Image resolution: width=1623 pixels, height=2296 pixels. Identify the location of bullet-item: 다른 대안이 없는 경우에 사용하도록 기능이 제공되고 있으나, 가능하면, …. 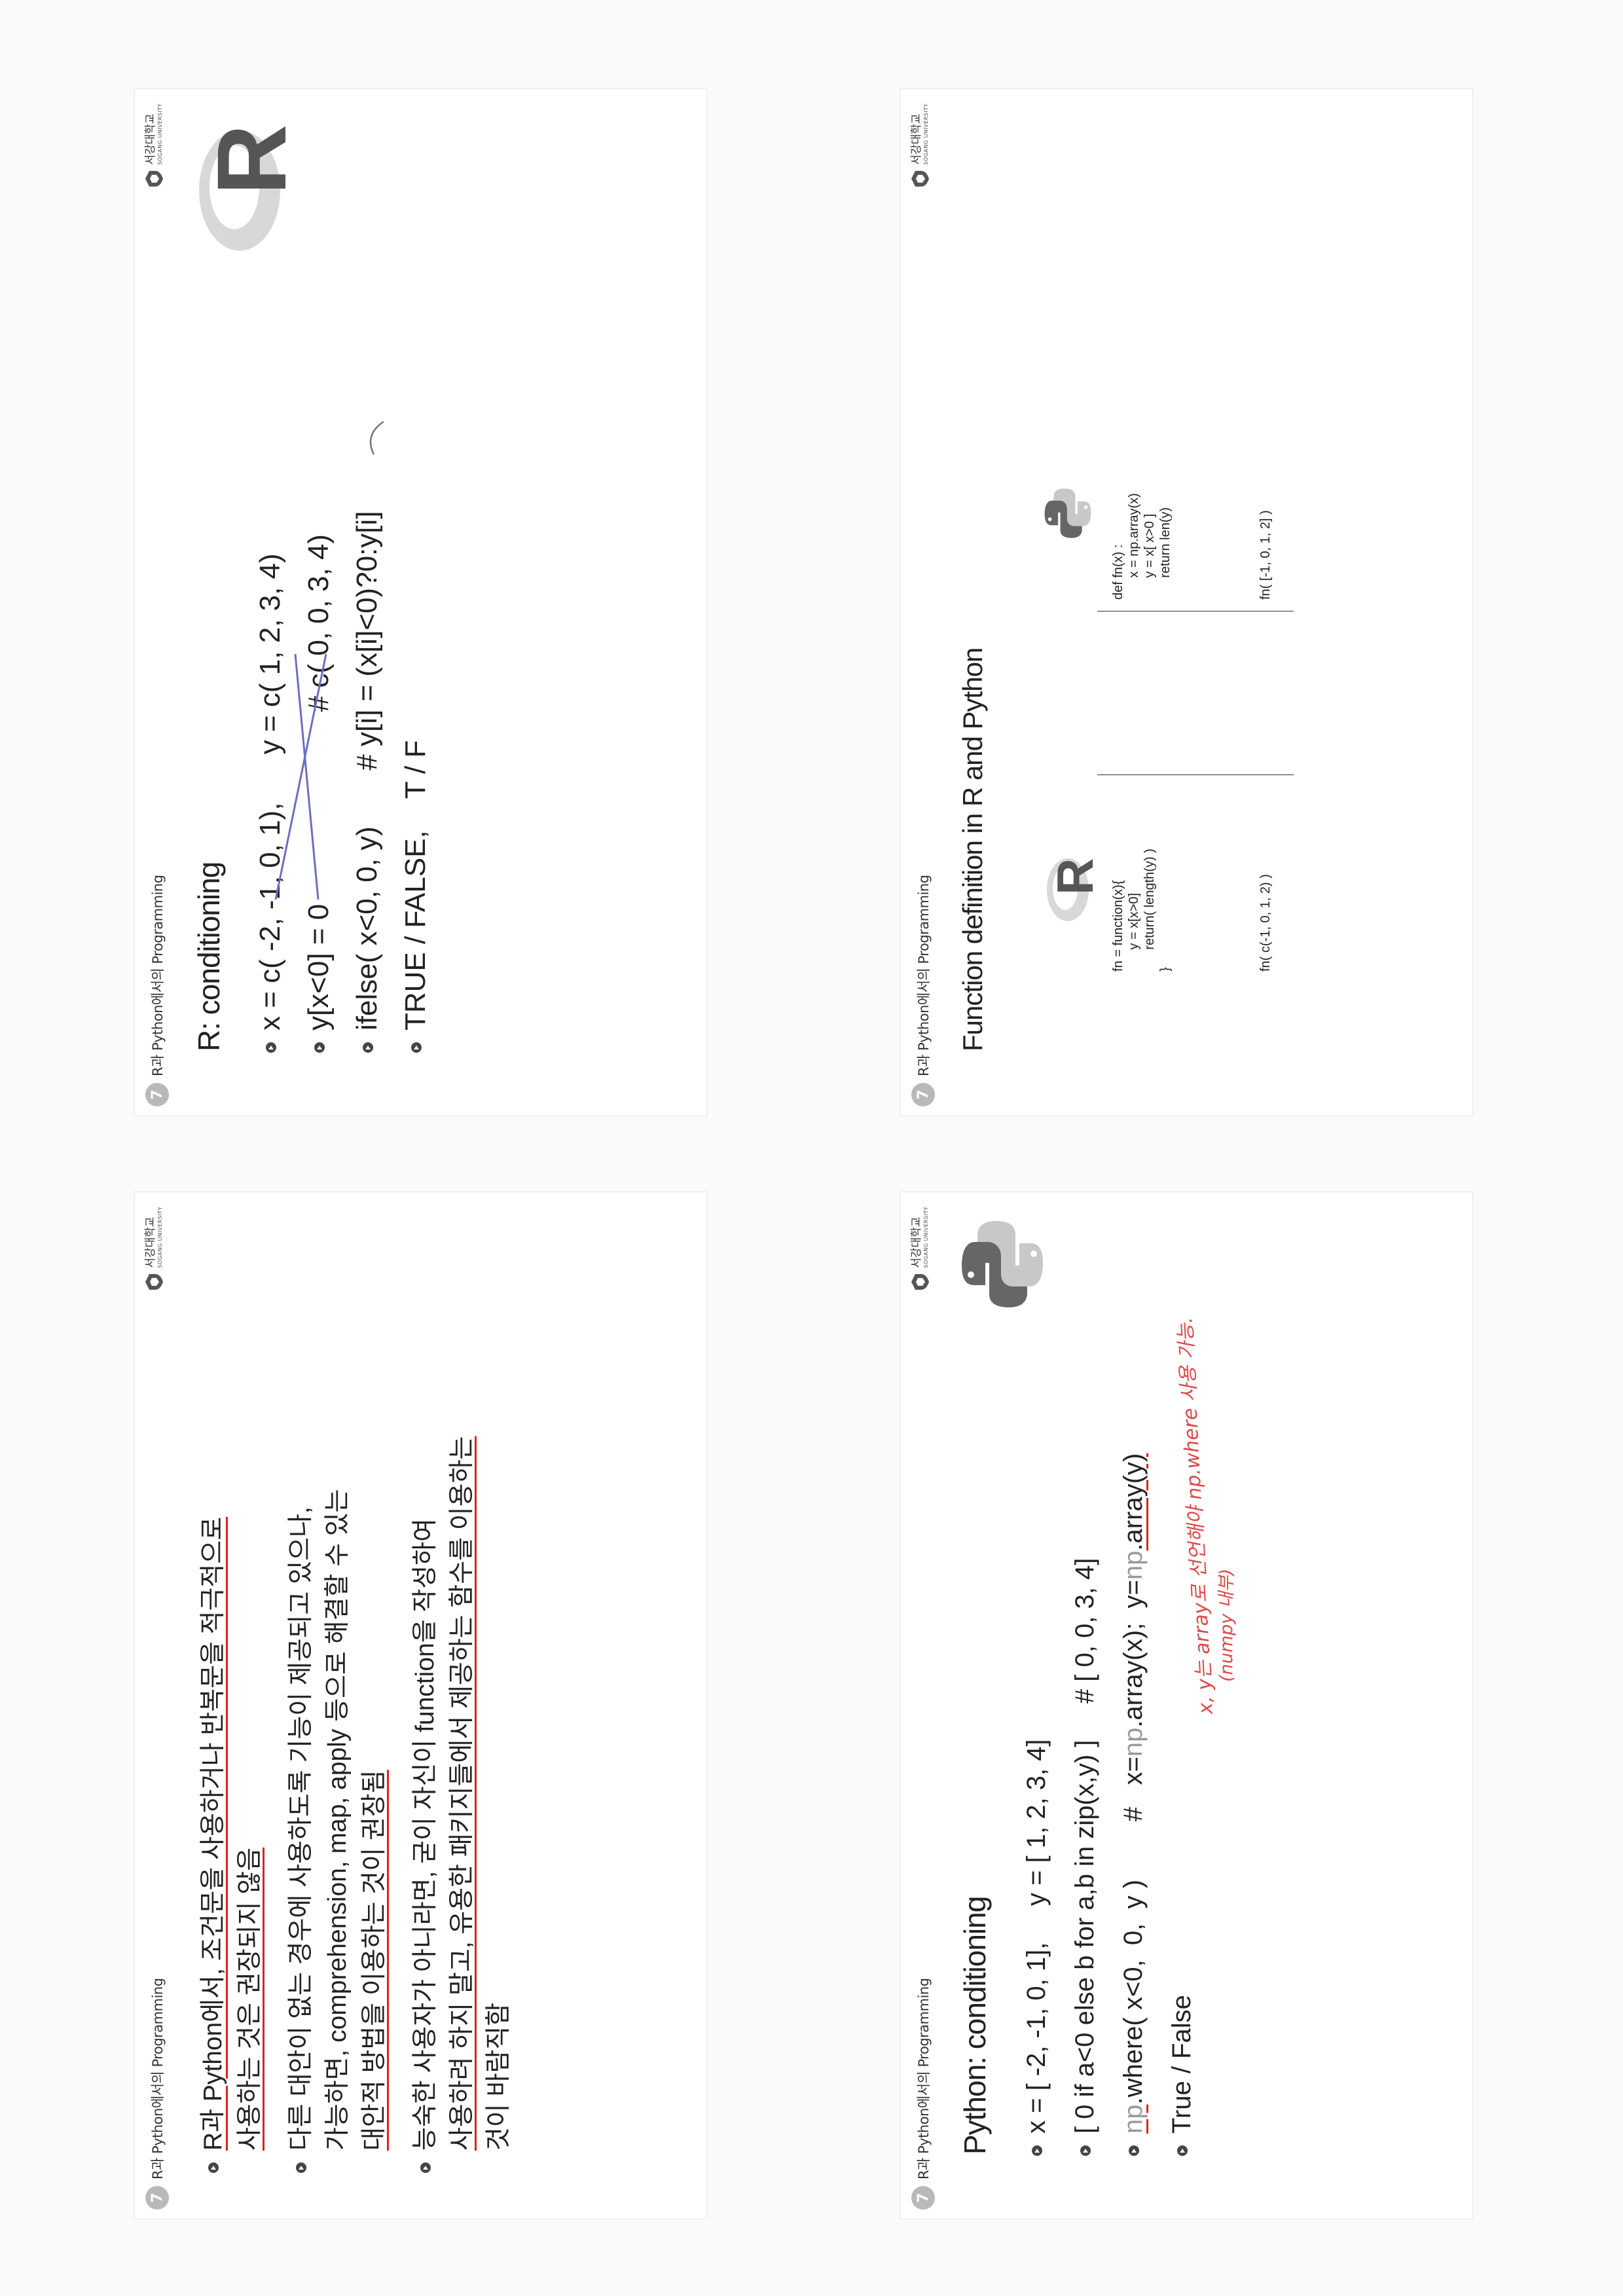
(338, 1804).